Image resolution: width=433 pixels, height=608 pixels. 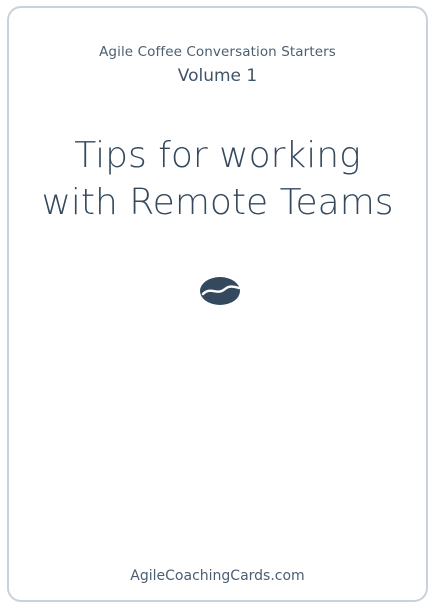 I want to click on card-title-line-2: with Remote Teams, so click(x=217, y=202).